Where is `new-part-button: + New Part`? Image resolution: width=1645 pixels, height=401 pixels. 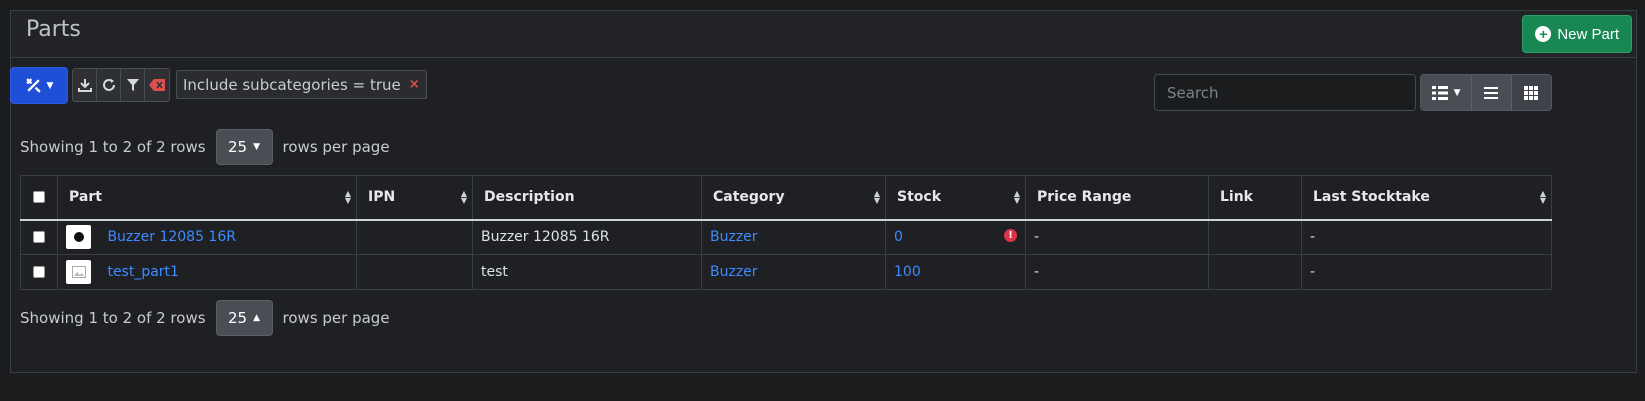
new-part-button: + New Part is located at coordinates (1577, 34).